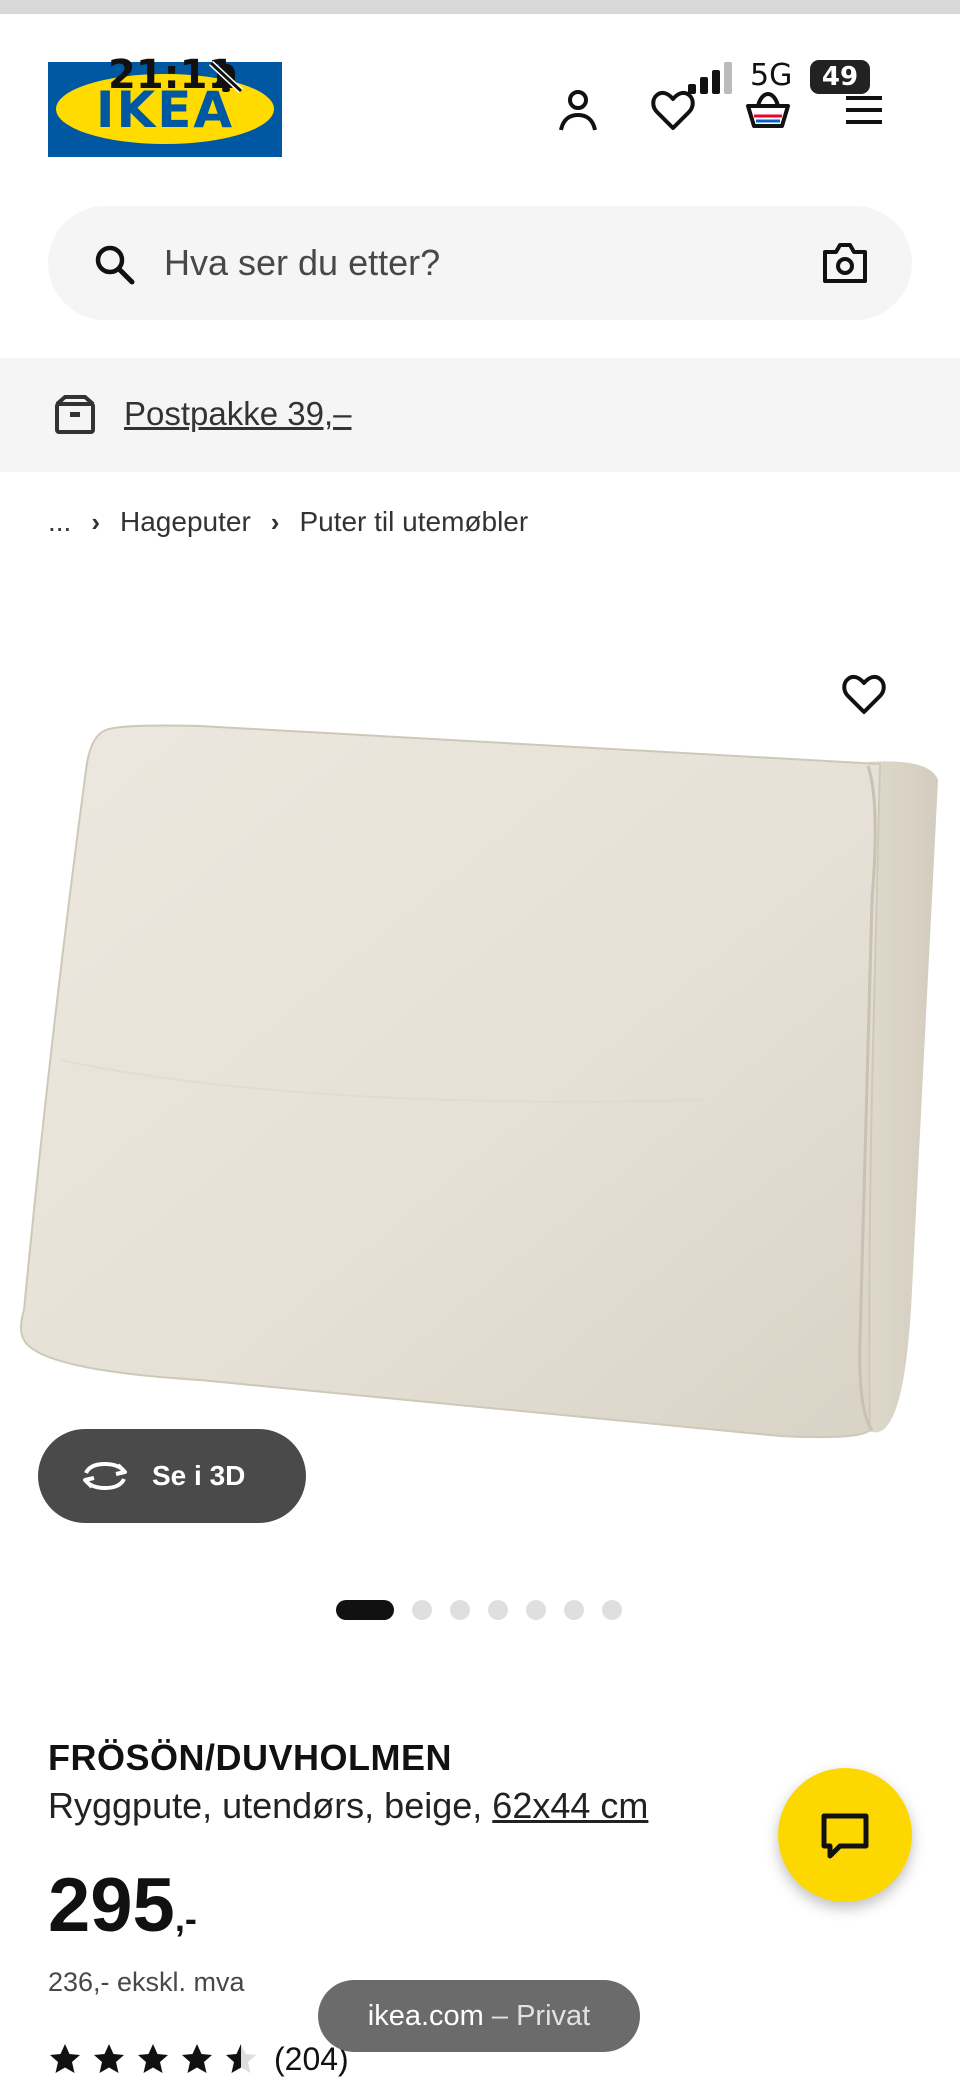 This screenshot has height=2087, width=960. I want to click on product-description: Ryggpute, utendørs, beige, 62x44 cm, so click(348, 1806).